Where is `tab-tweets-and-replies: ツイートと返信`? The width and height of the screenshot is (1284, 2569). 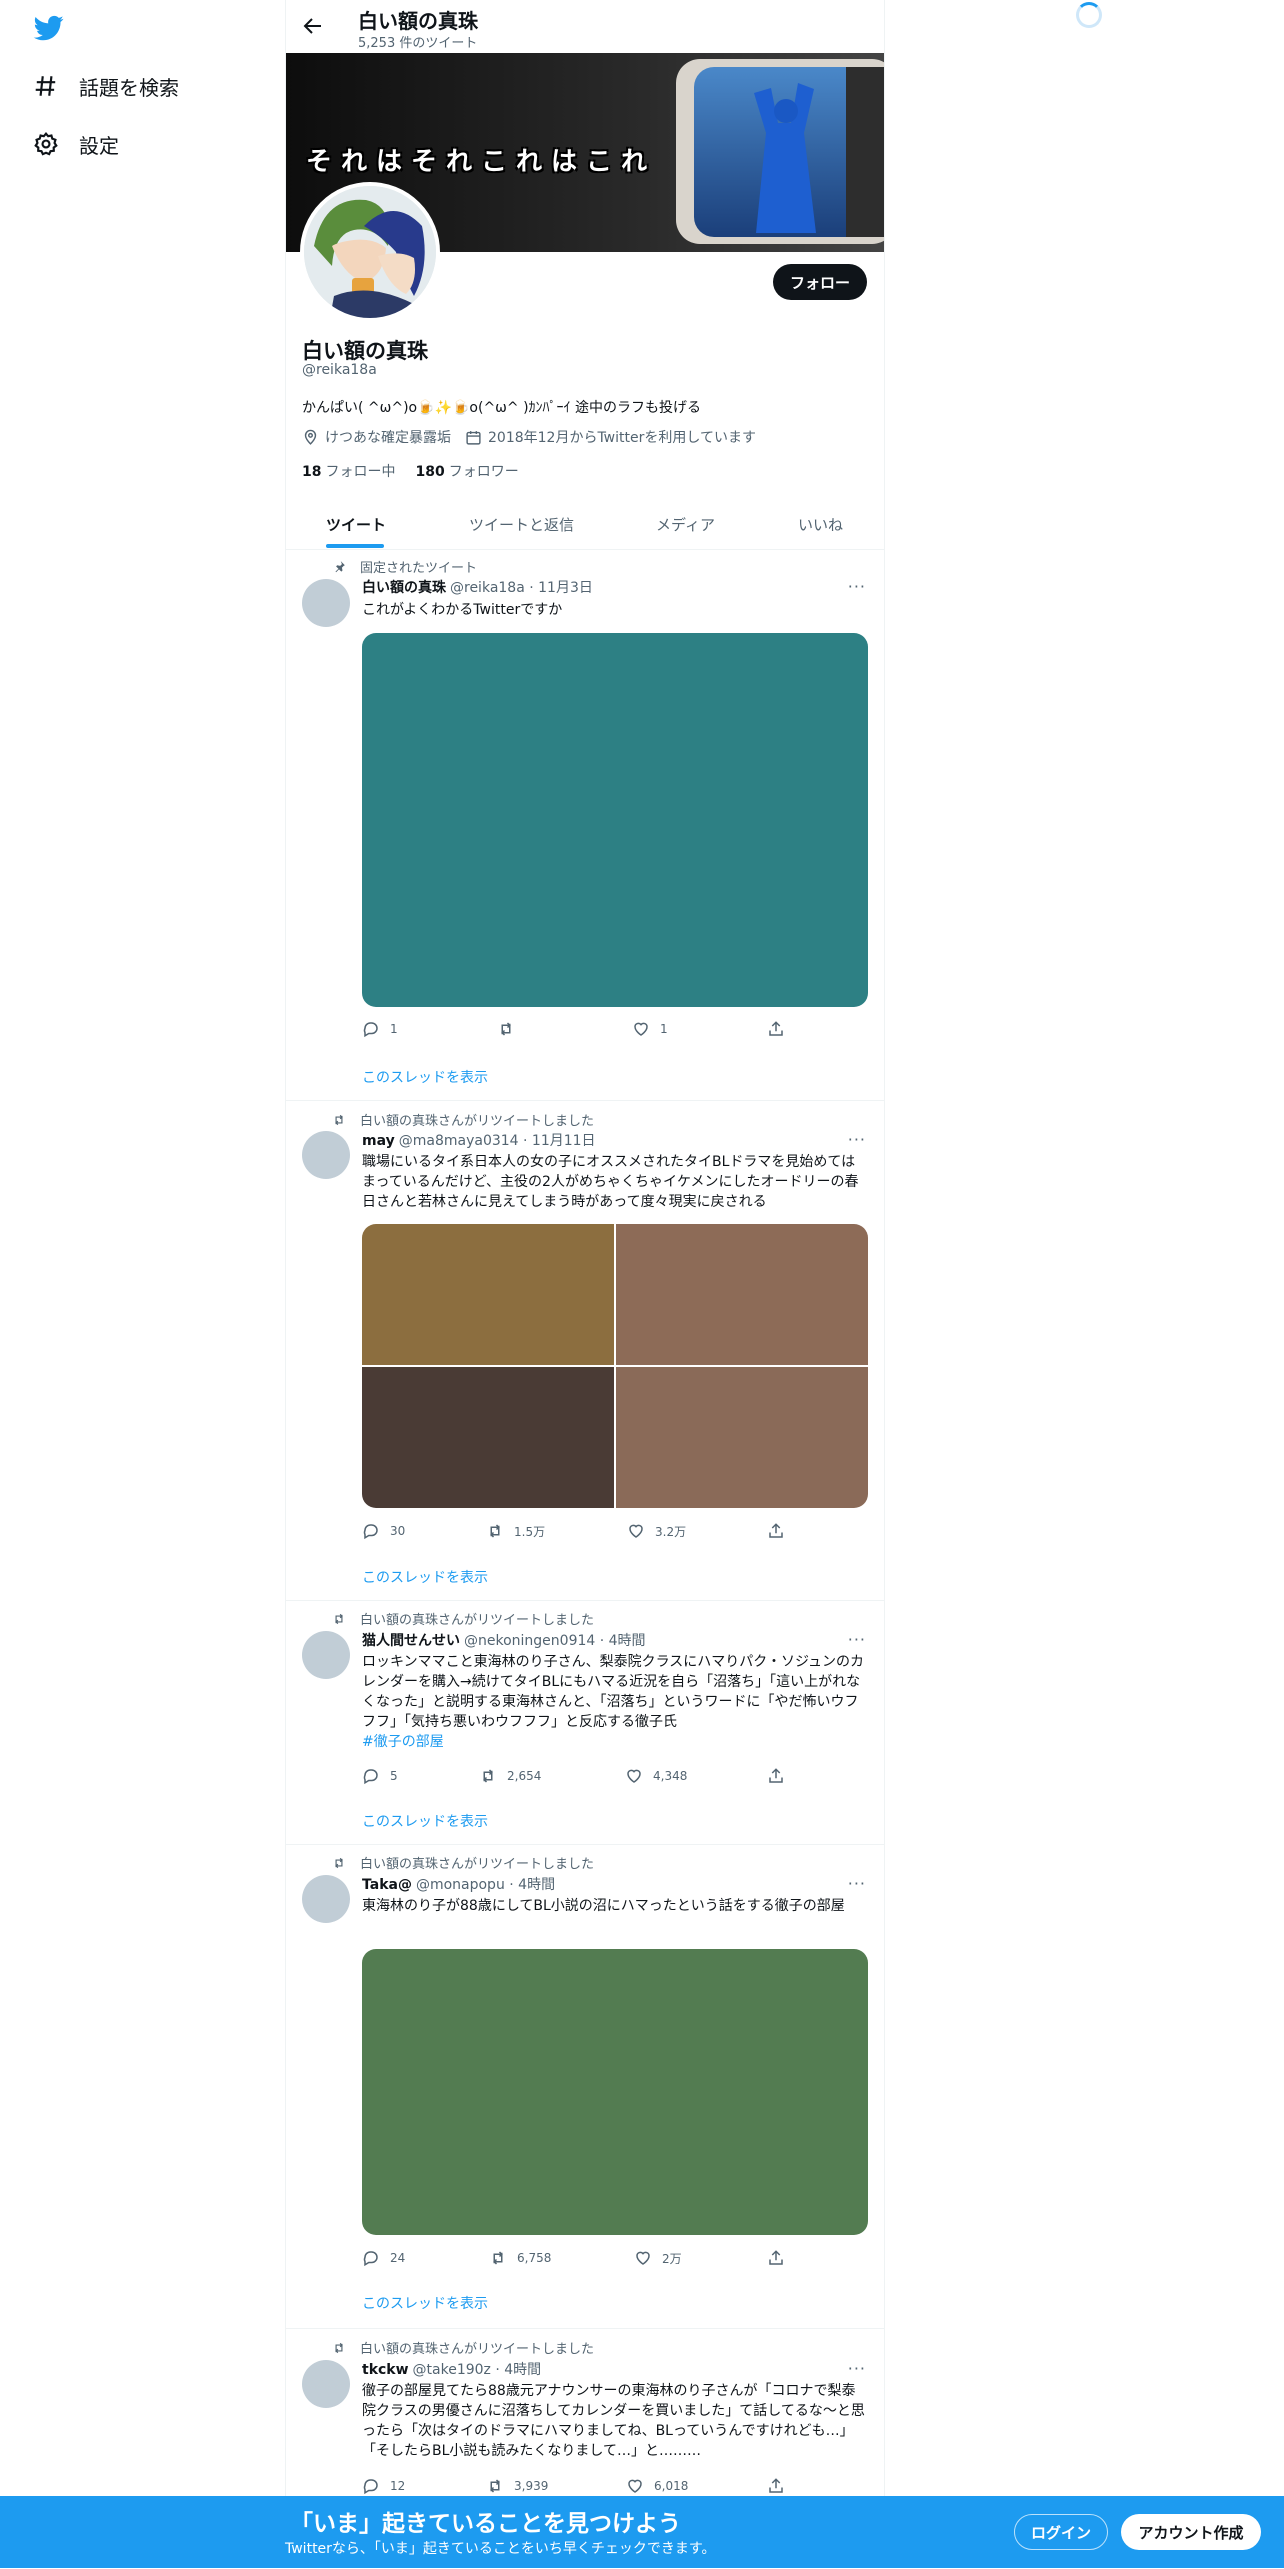
tab-tweets-and-replies: ツイートと返信 is located at coordinates (521, 524).